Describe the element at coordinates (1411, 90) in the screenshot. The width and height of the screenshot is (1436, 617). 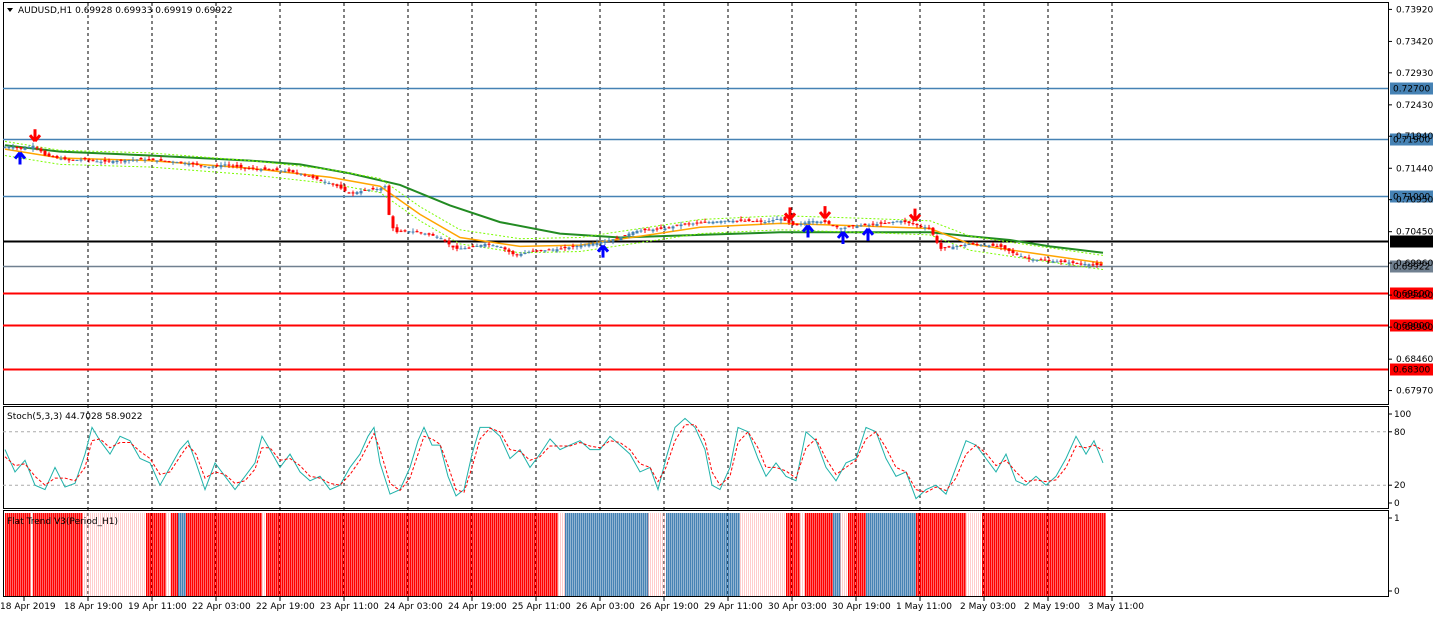
I see `price-level-label: 0.72700` at that location.